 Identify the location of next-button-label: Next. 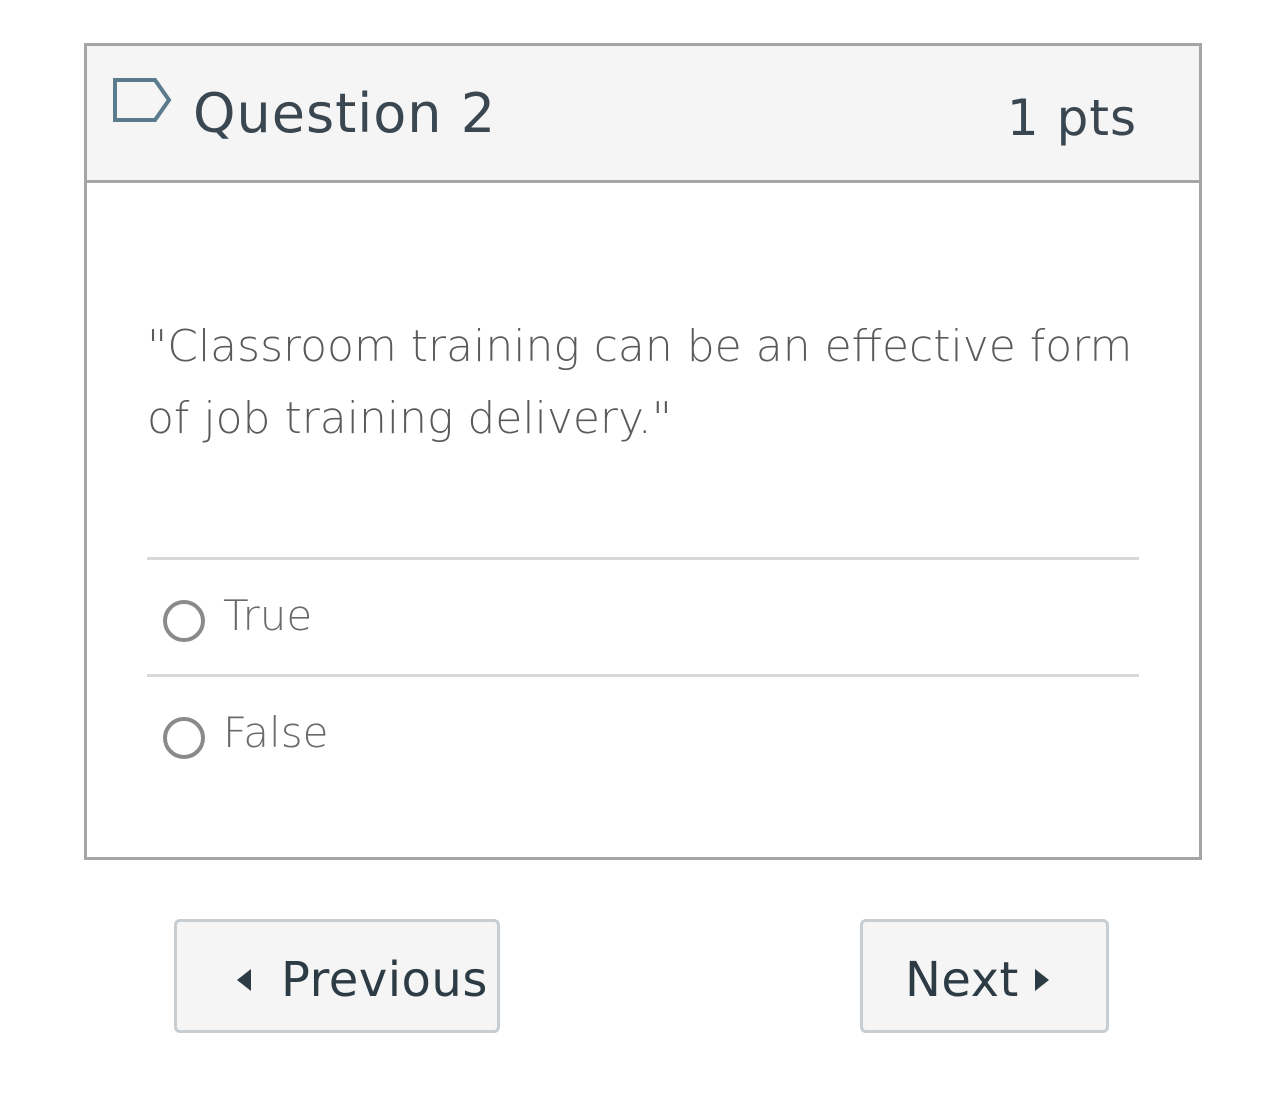
(962, 980).